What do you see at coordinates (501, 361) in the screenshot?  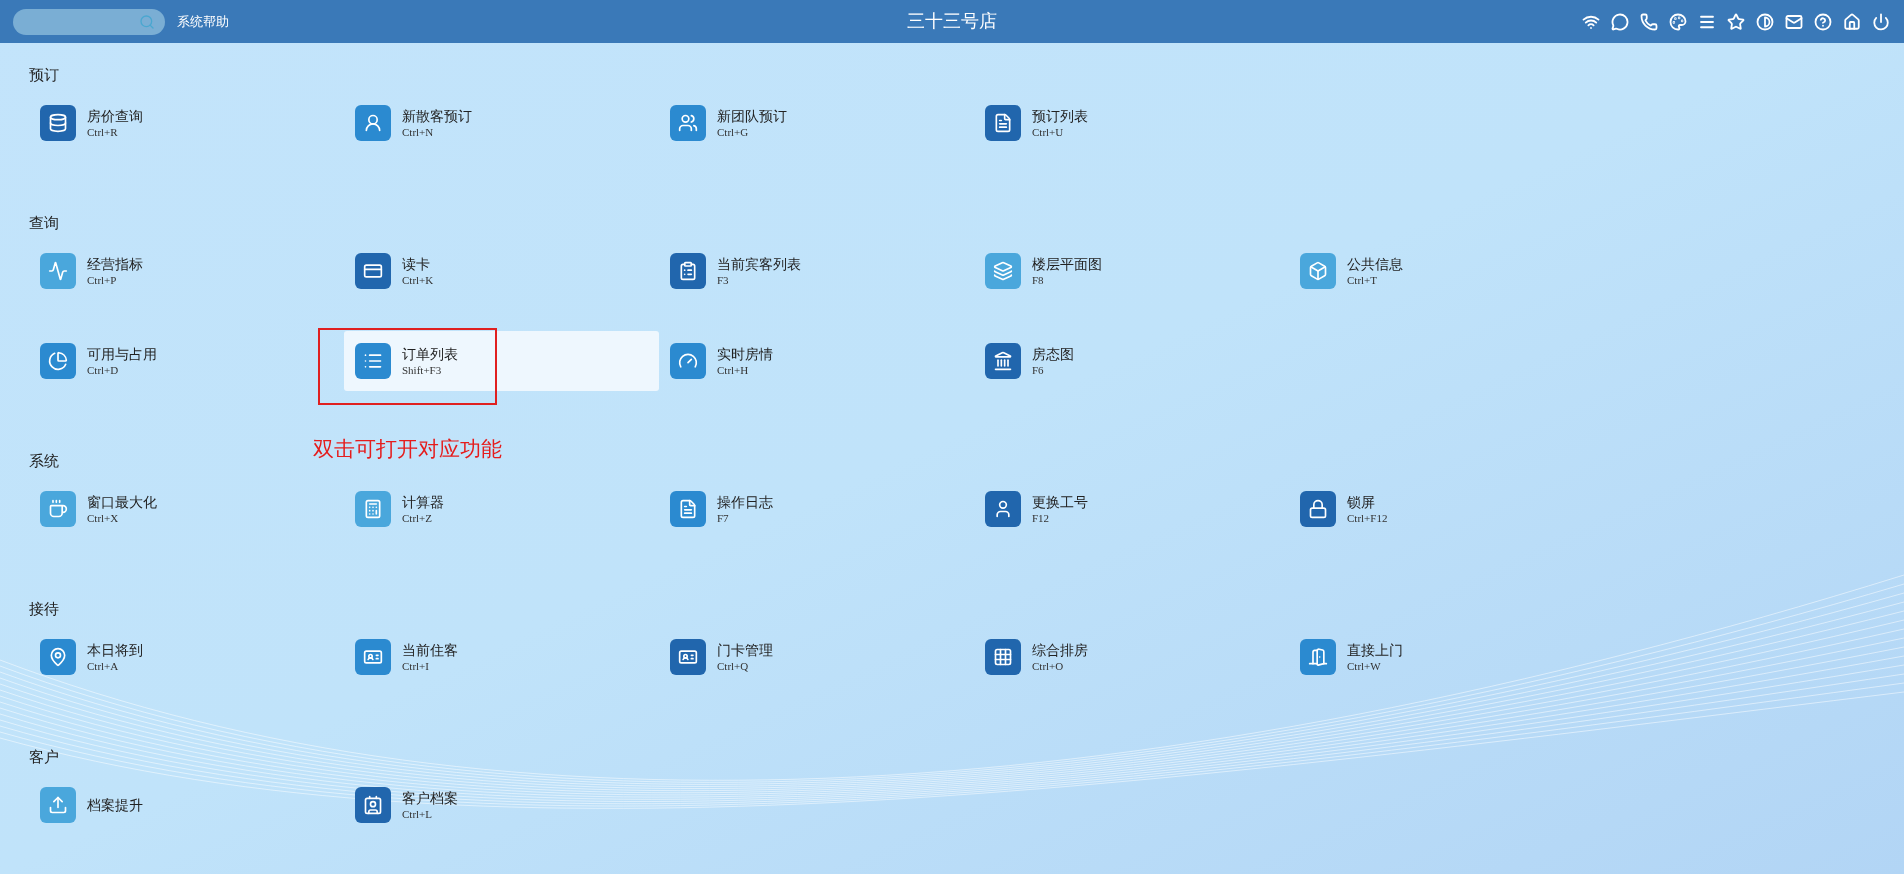 I see `function-tile: 订单列表 Shift+F3` at bounding box center [501, 361].